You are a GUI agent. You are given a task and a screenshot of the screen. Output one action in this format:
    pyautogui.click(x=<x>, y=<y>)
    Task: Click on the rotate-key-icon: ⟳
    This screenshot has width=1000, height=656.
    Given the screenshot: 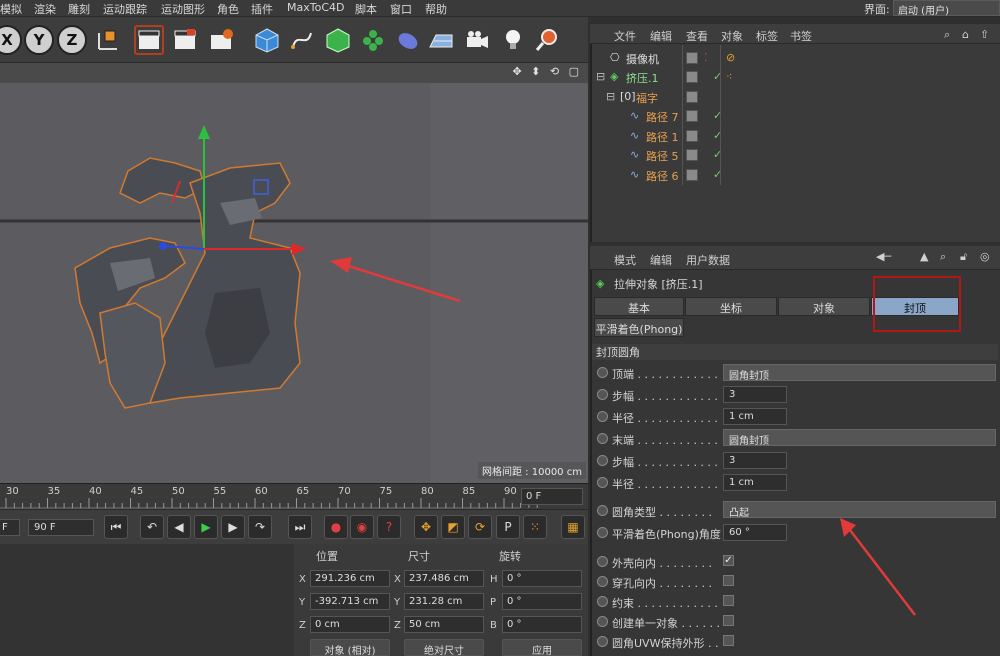 What is the action you would take?
    pyautogui.click(x=480, y=527)
    